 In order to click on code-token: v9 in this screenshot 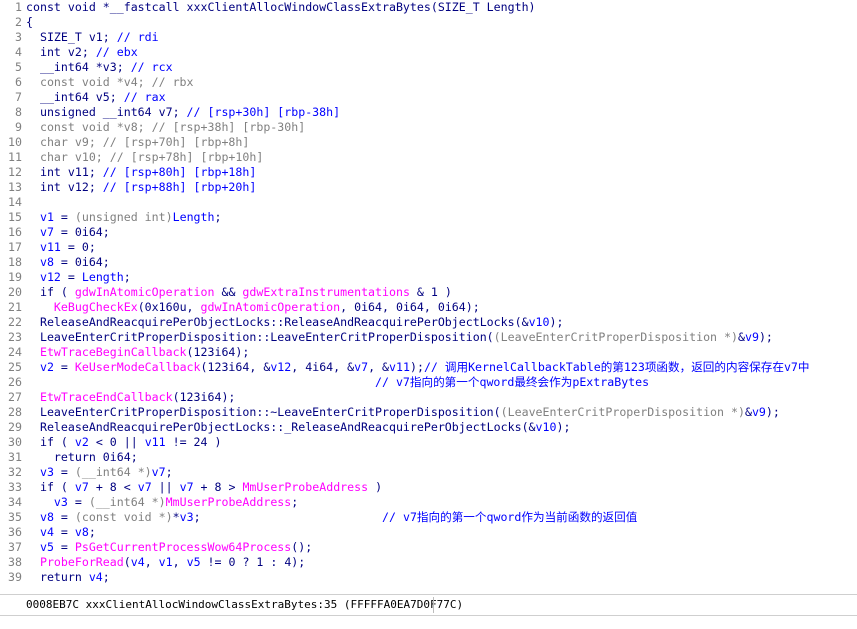, I will do `click(751, 337)`.